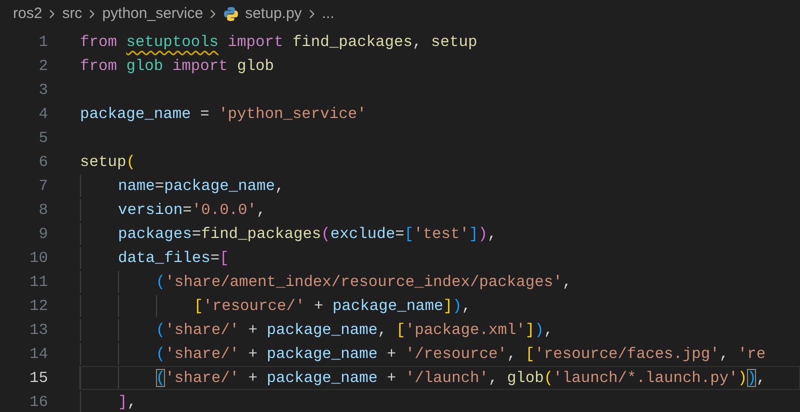 Image resolution: width=800 pixels, height=412 pixels. What do you see at coordinates (439, 42) in the screenshot?
I see `code-line: from setuptools import find_packages, setup` at bounding box center [439, 42].